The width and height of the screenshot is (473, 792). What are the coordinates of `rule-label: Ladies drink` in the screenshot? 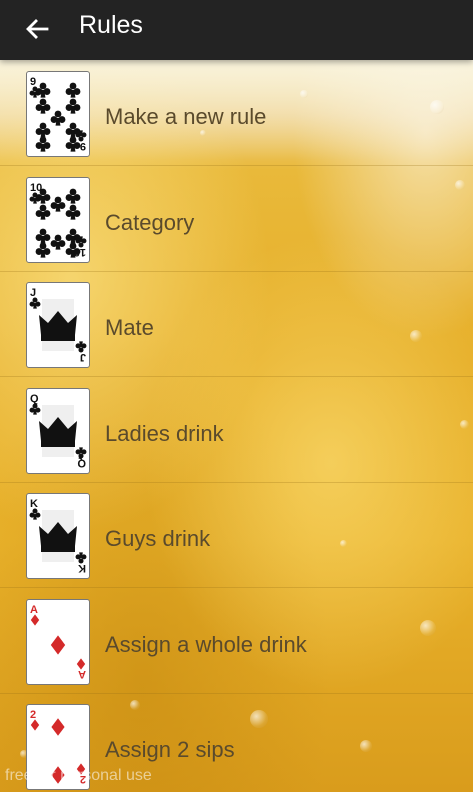 It's located at (164, 433).